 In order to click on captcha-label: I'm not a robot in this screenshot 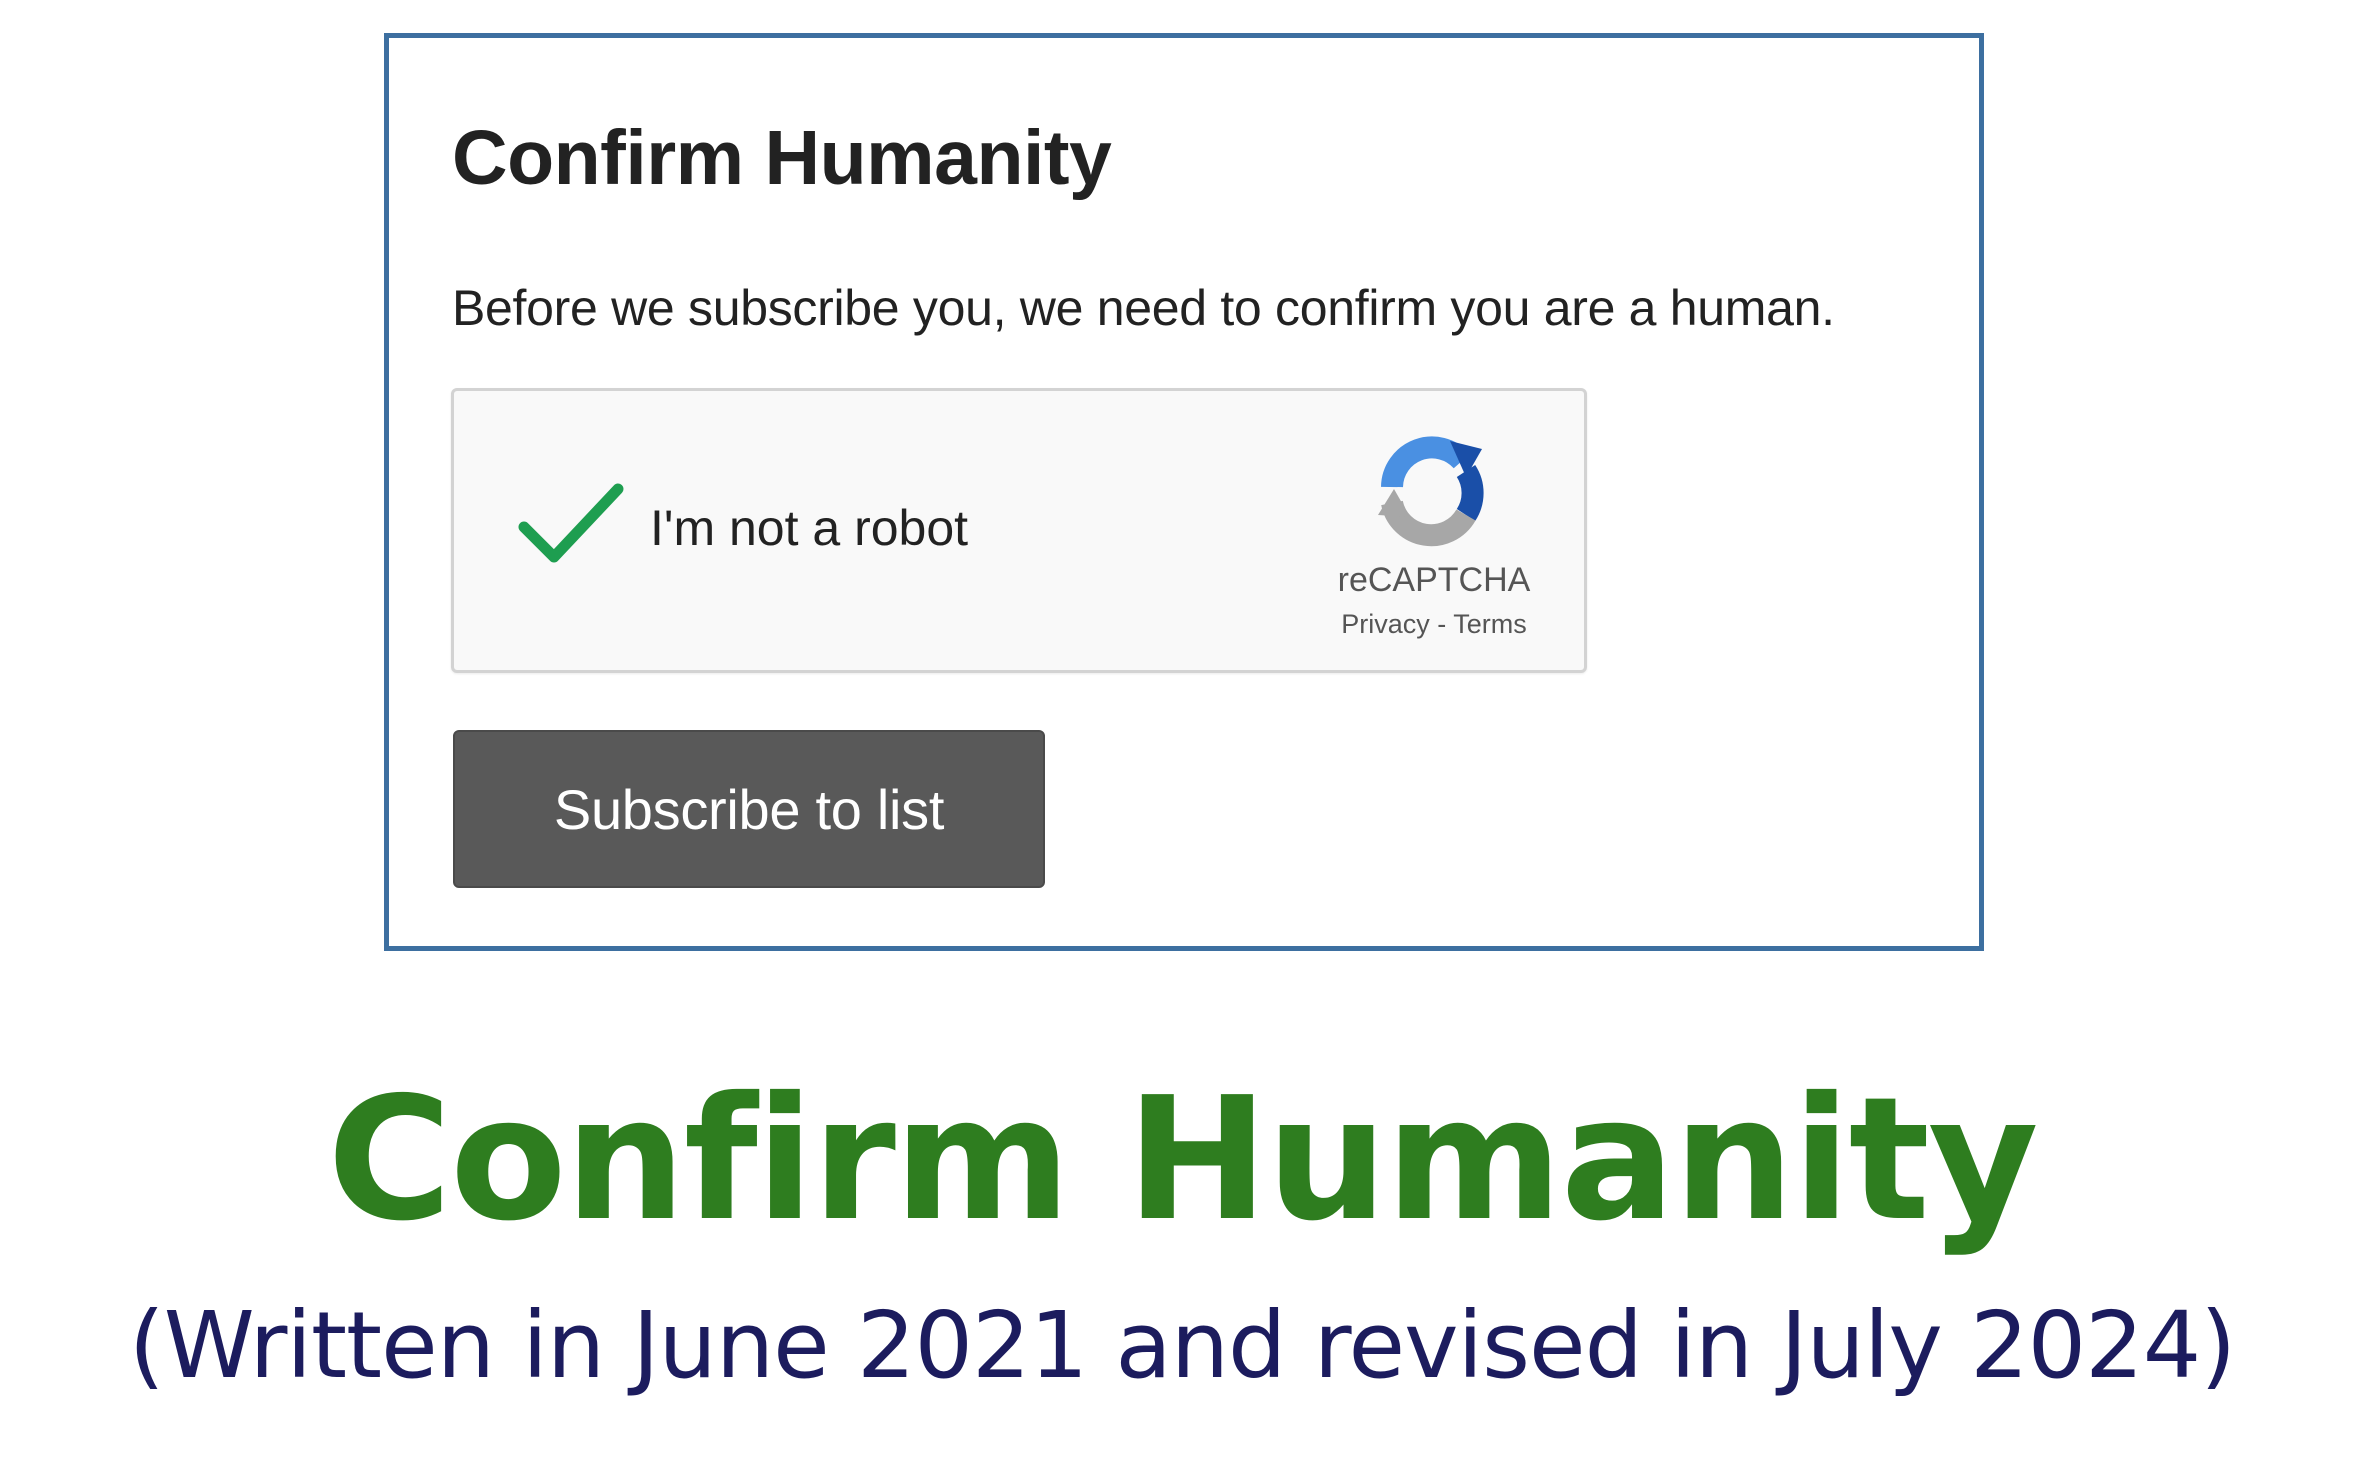, I will do `click(809, 528)`.